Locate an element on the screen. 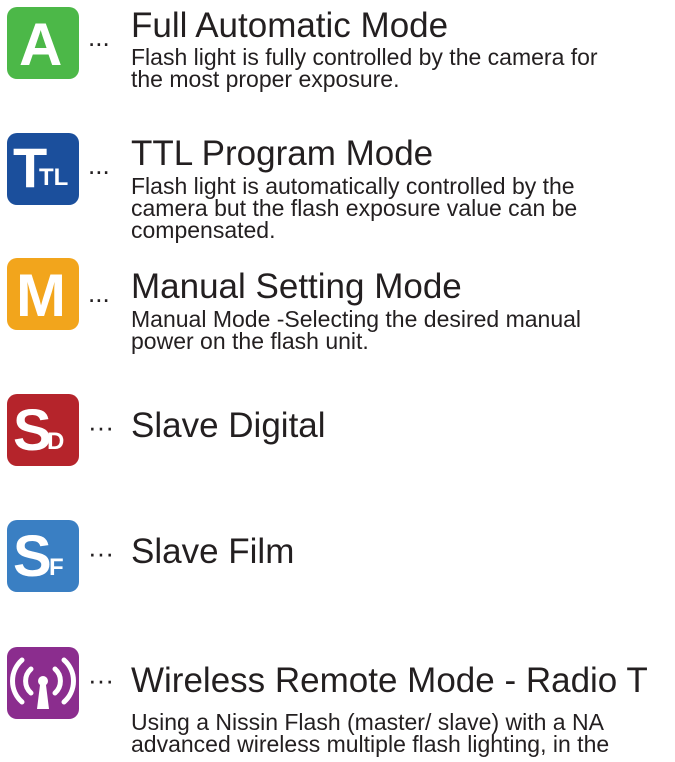  ttl-icon: T TL is located at coordinates (43, 169).